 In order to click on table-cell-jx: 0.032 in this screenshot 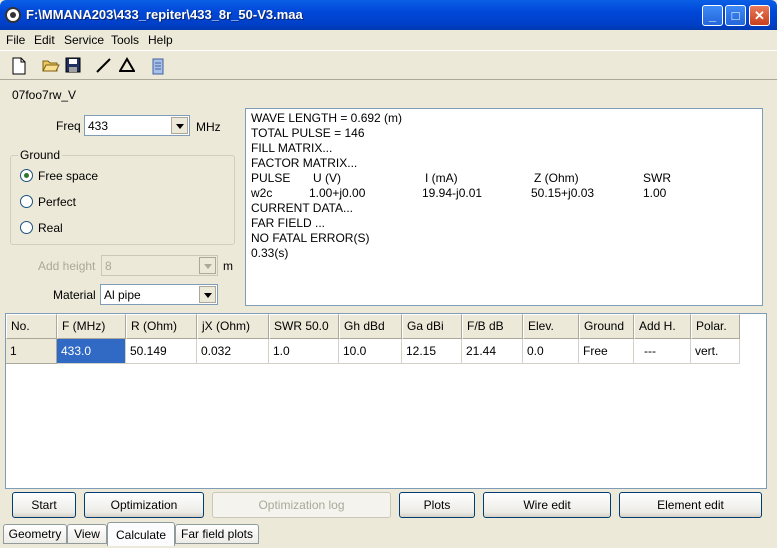, I will do `click(233, 351)`.